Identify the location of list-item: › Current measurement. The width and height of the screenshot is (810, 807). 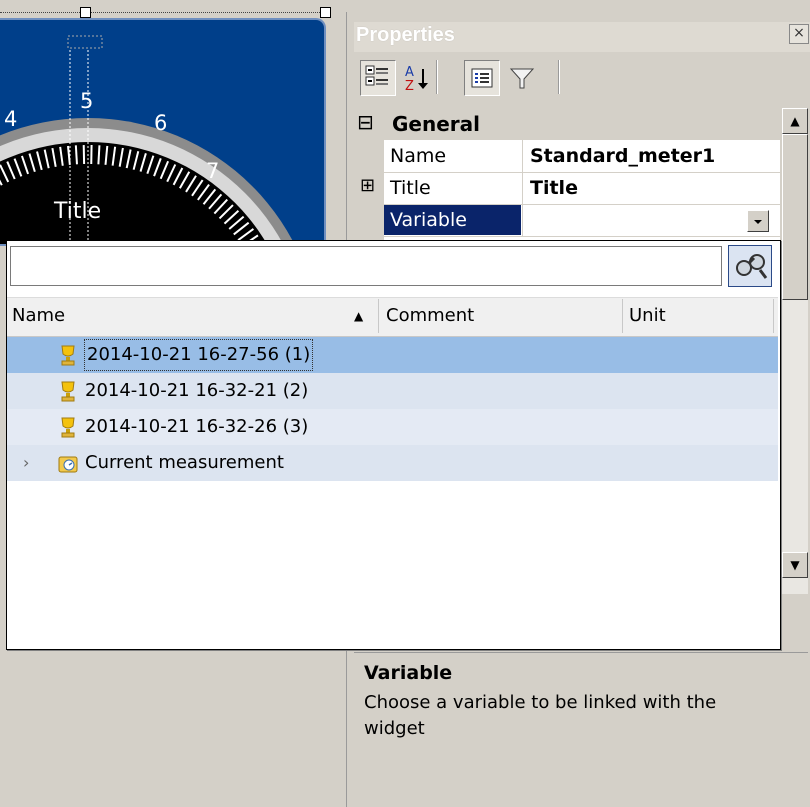
(392, 463).